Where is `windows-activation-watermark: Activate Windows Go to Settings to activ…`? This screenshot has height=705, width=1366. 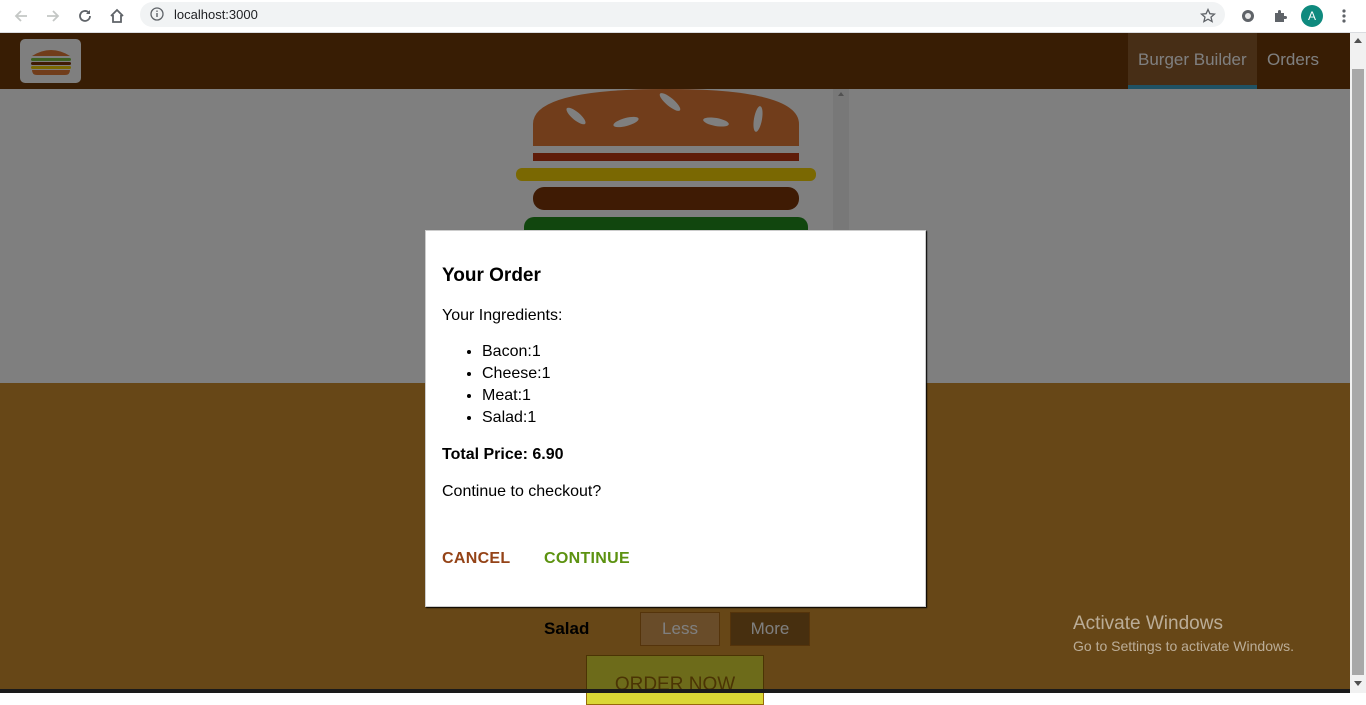
windows-activation-watermark: Activate Windows Go to Settings to activ… is located at coordinates (1183, 633).